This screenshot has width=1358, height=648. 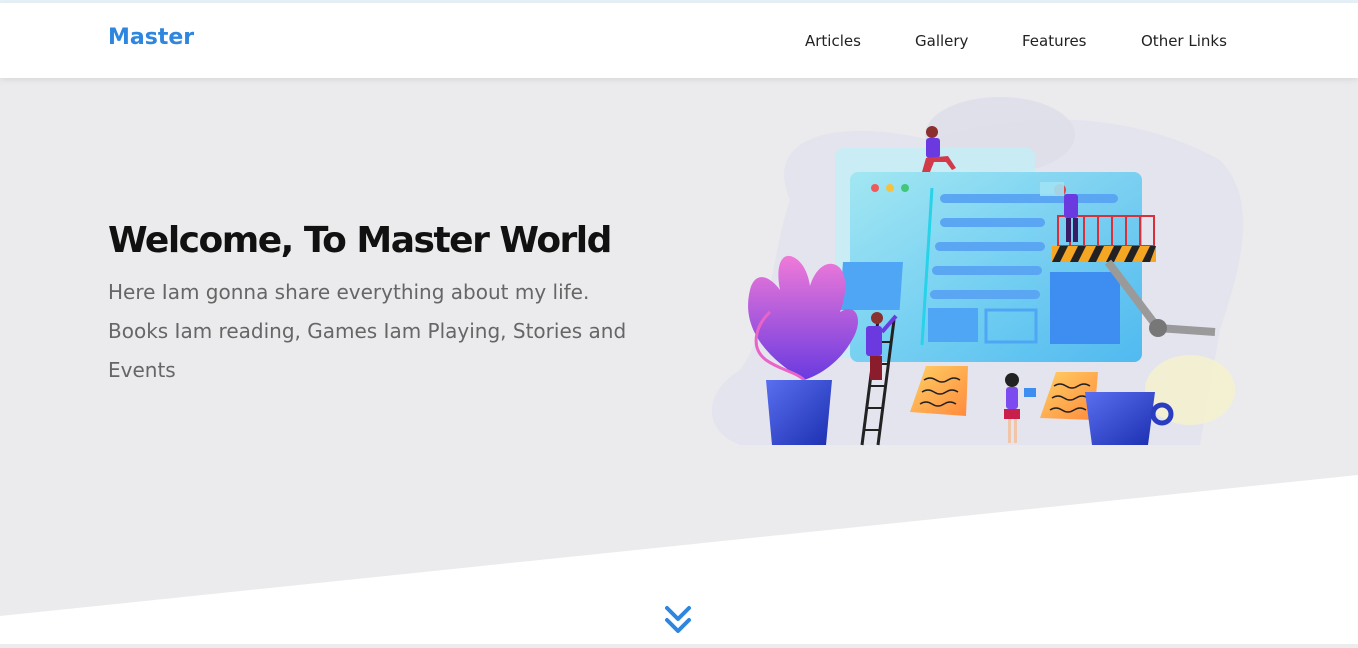 I want to click on bottom-border, so click(x=679, y=646).